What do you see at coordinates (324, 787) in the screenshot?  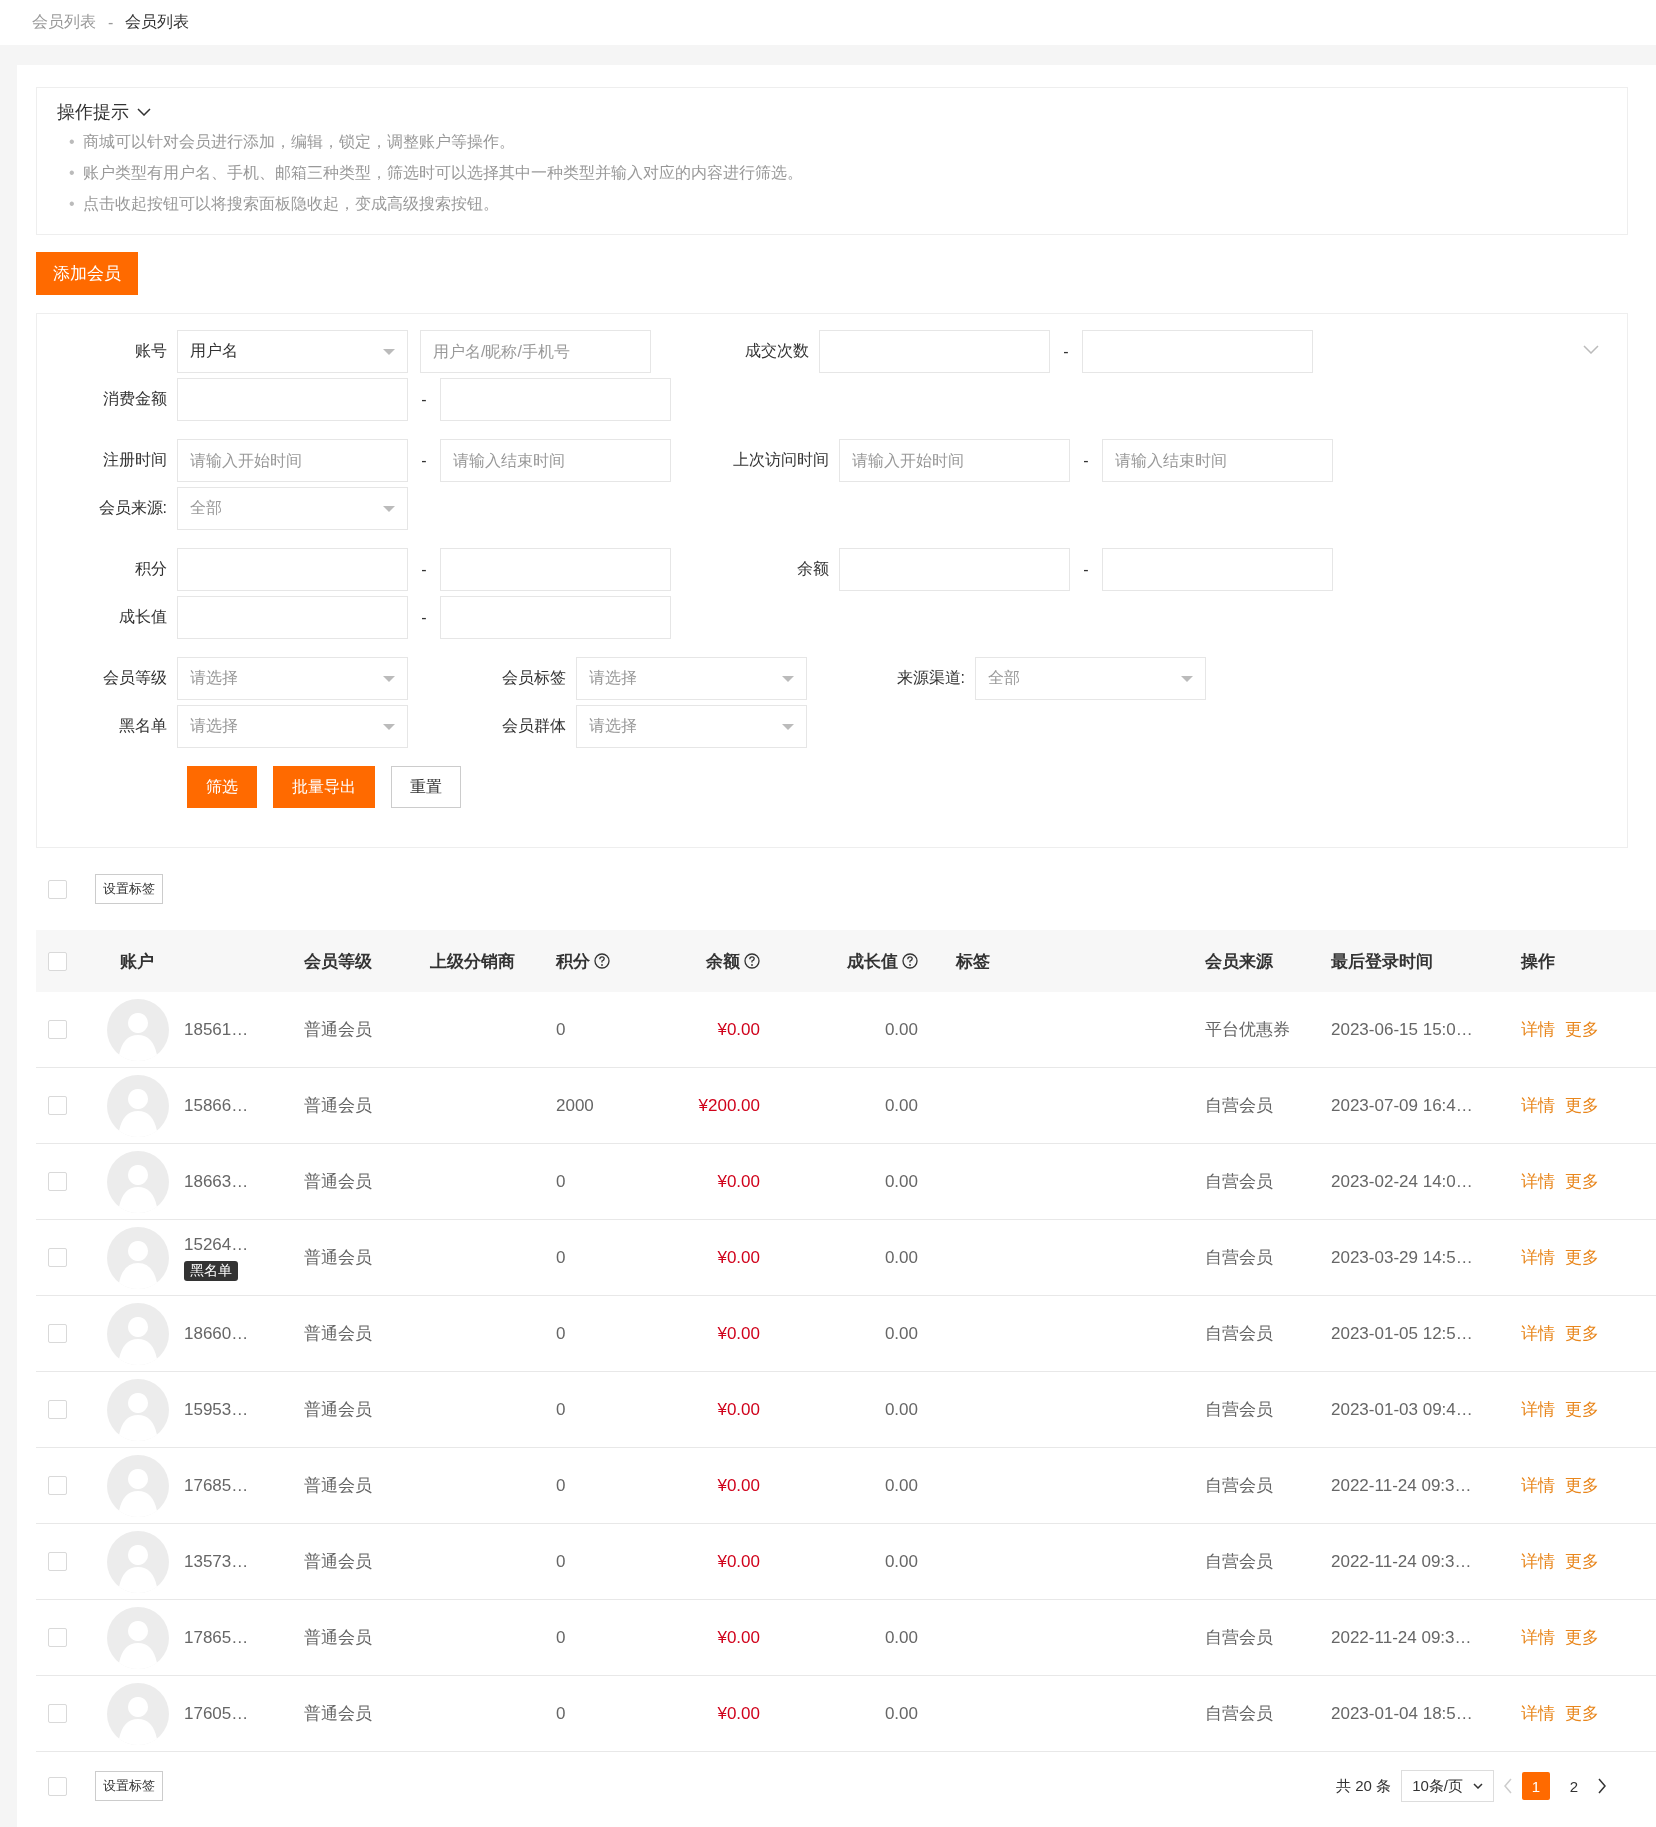 I see `primary-button: 批量导出` at bounding box center [324, 787].